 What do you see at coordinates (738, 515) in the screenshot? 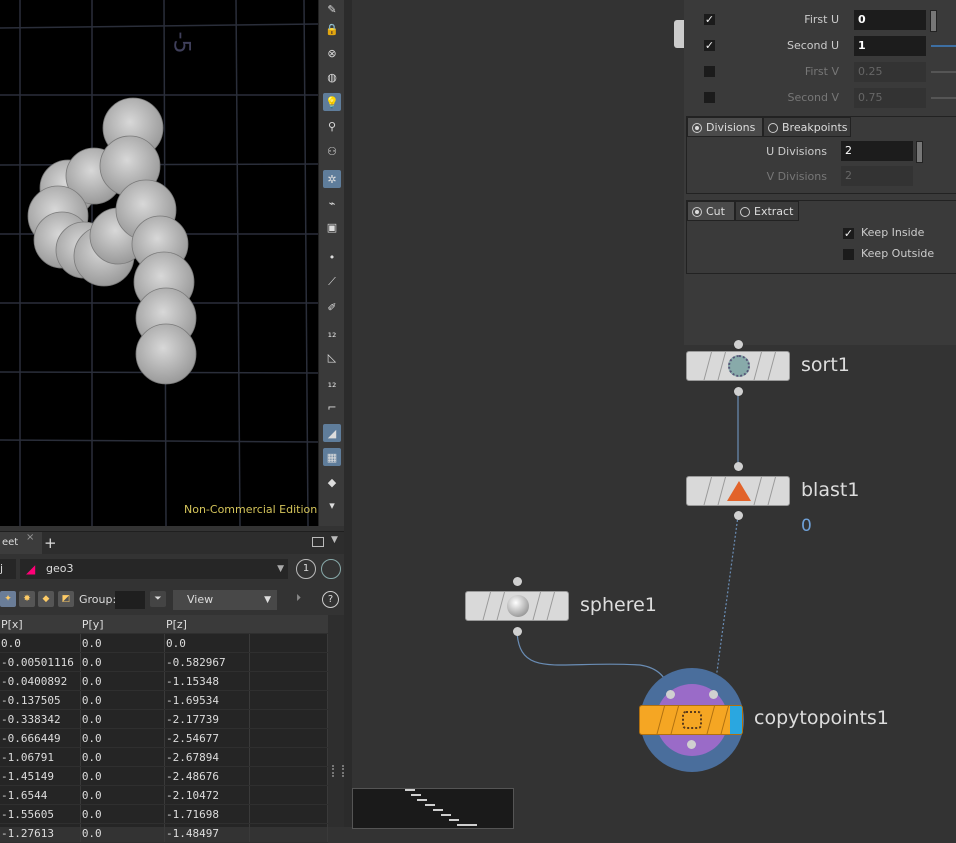
I see `blast-output-connector` at bounding box center [738, 515].